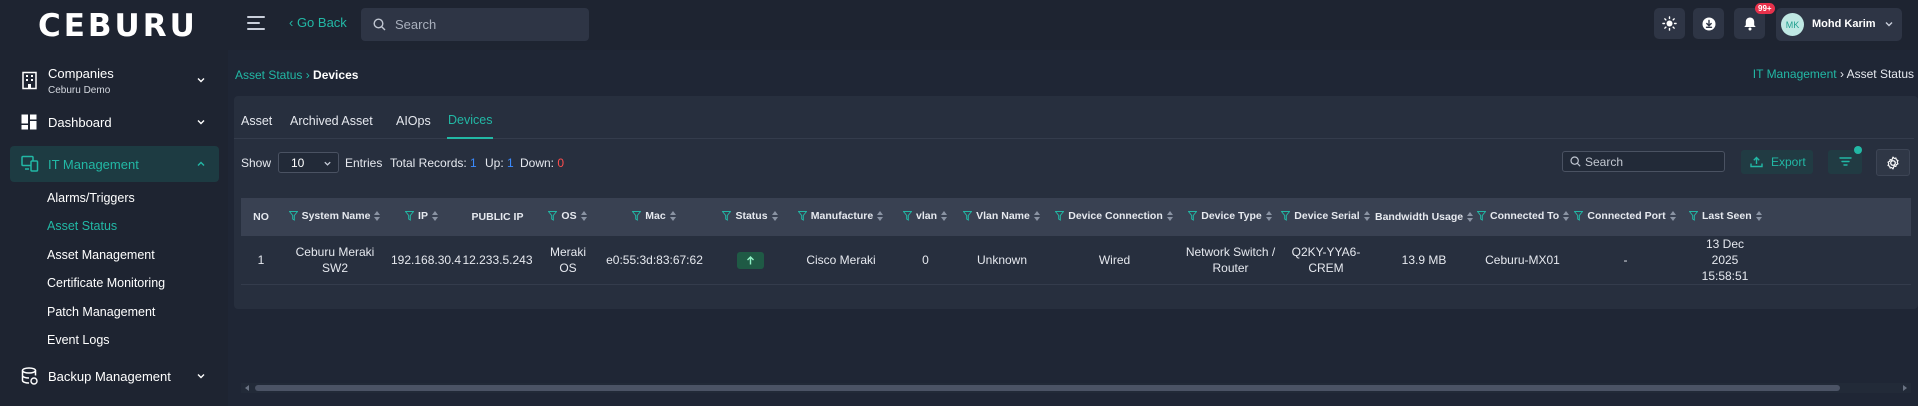 The width and height of the screenshot is (1918, 406). What do you see at coordinates (114, 122) in the screenshot?
I see `sidebar-item-dashboard: Dashboard` at bounding box center [114, 122].